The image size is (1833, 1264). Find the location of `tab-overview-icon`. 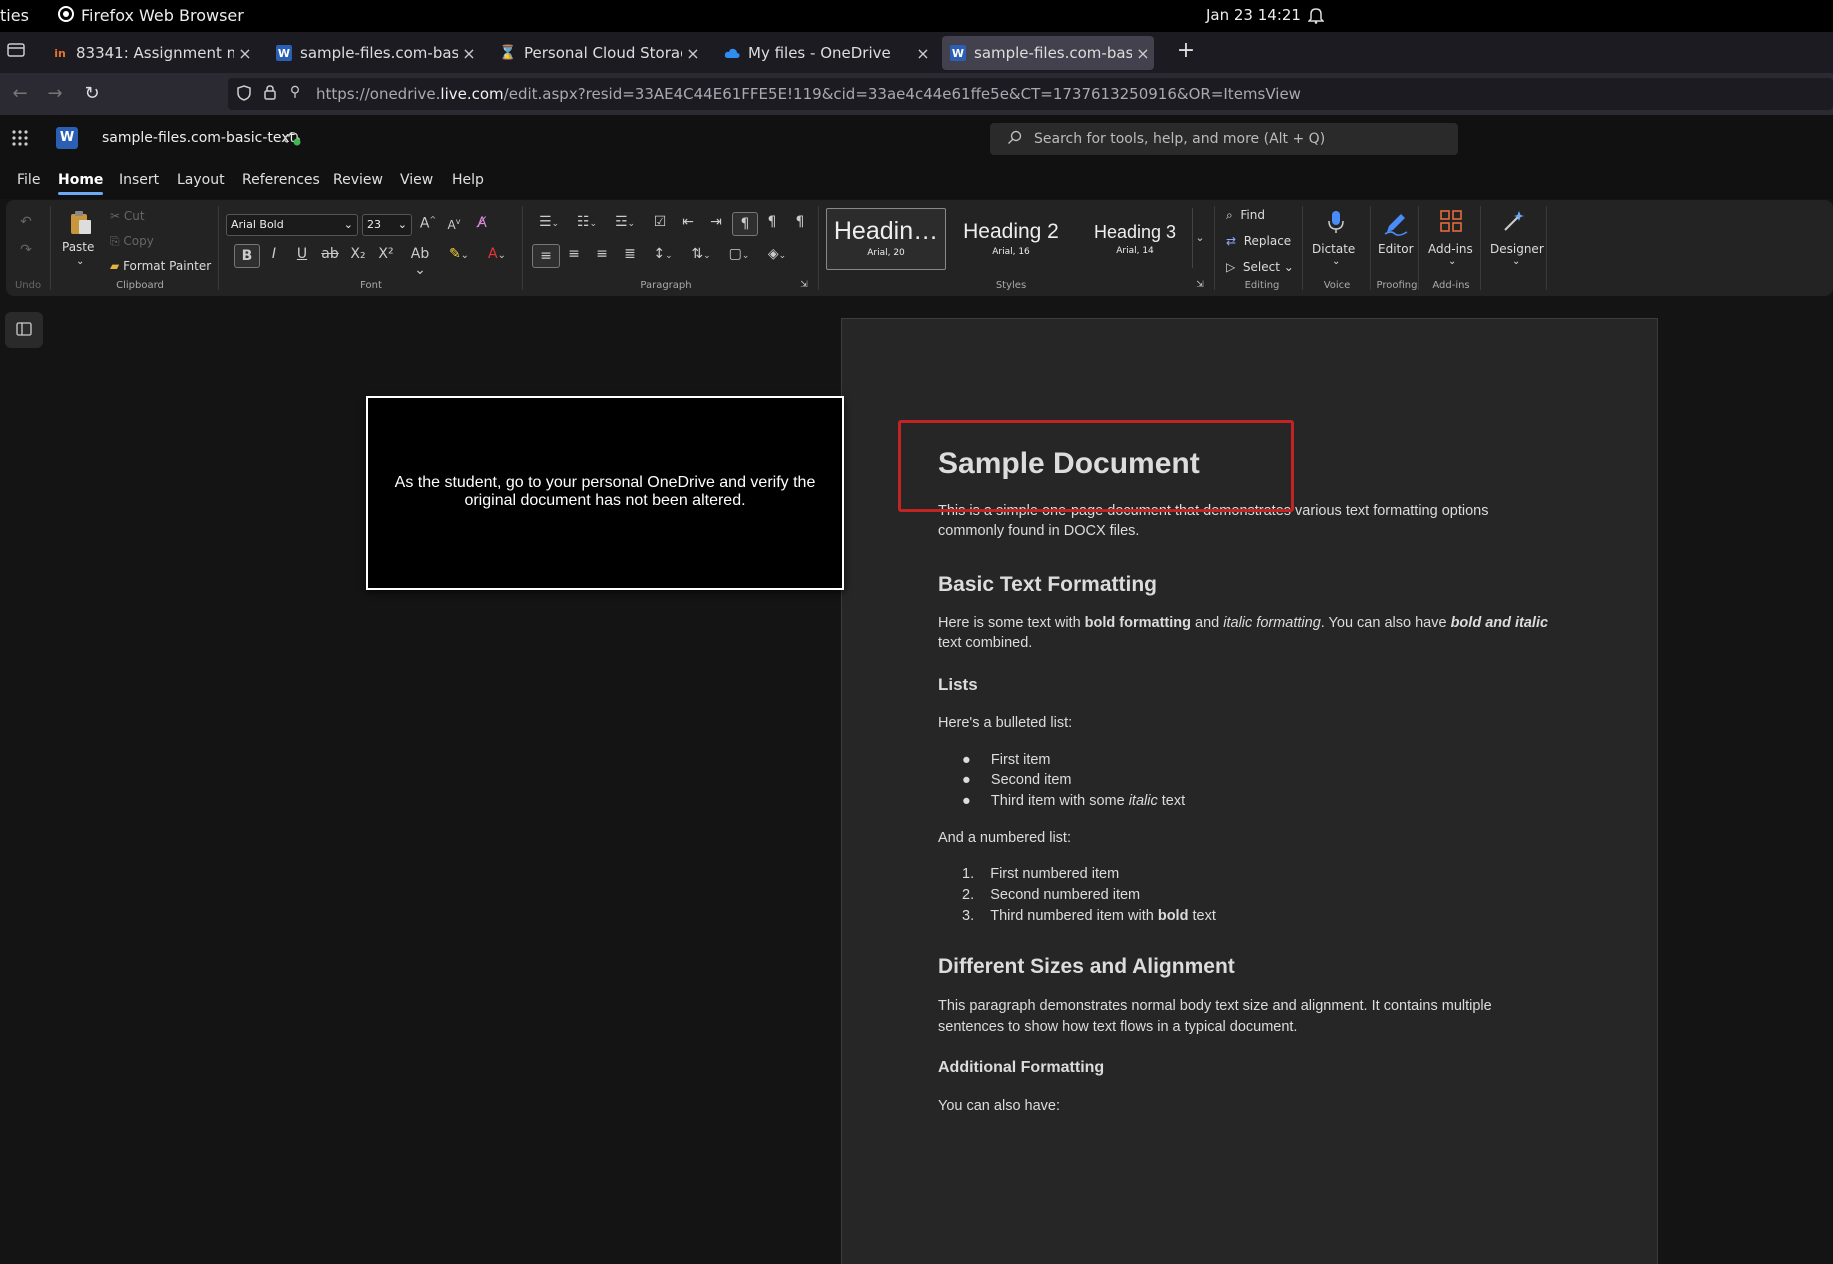

tab-overview-icon is located at coordinates (16, 52).